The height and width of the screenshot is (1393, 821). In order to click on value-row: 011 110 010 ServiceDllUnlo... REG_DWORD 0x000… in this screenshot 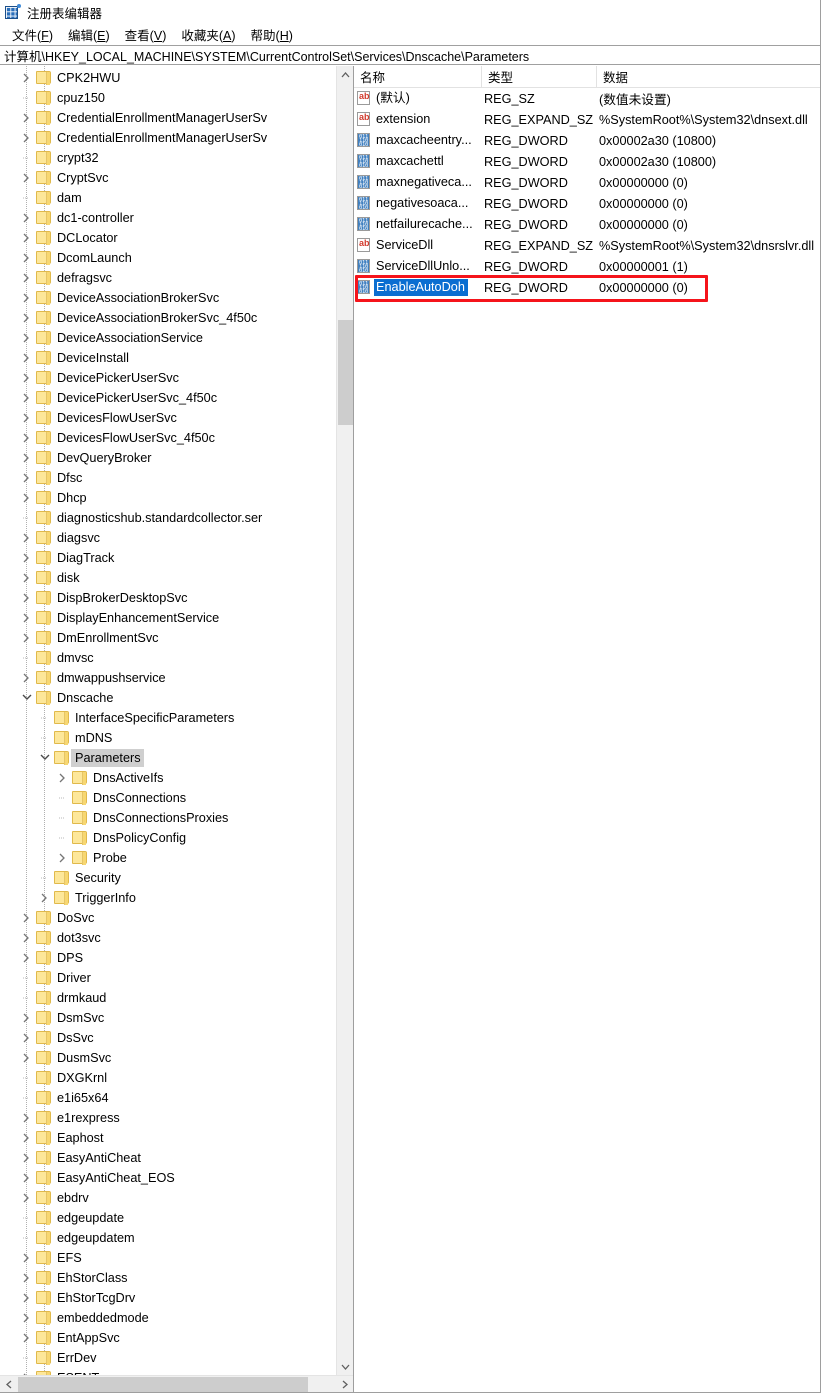, I will do `click(587, 266)`.